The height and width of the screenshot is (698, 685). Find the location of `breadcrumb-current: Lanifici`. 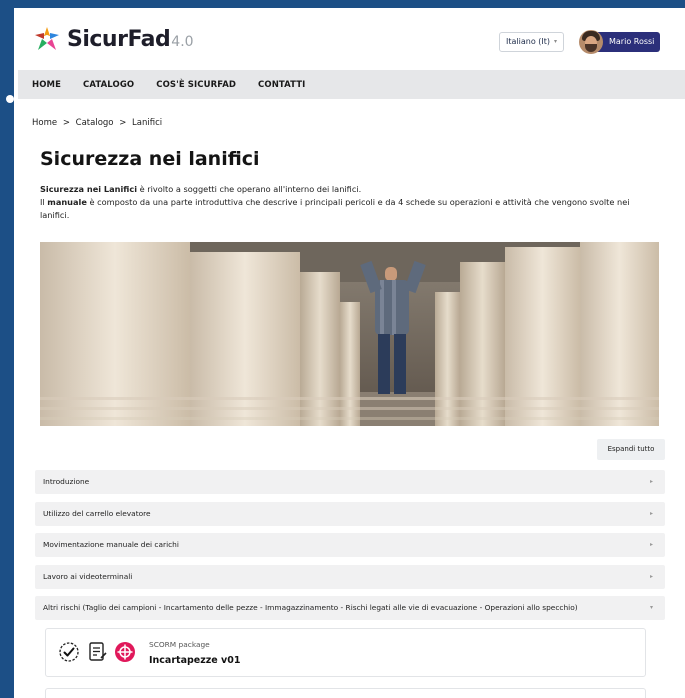

breadcrumb-current: Lanifici is located at coordinates (147, 123).